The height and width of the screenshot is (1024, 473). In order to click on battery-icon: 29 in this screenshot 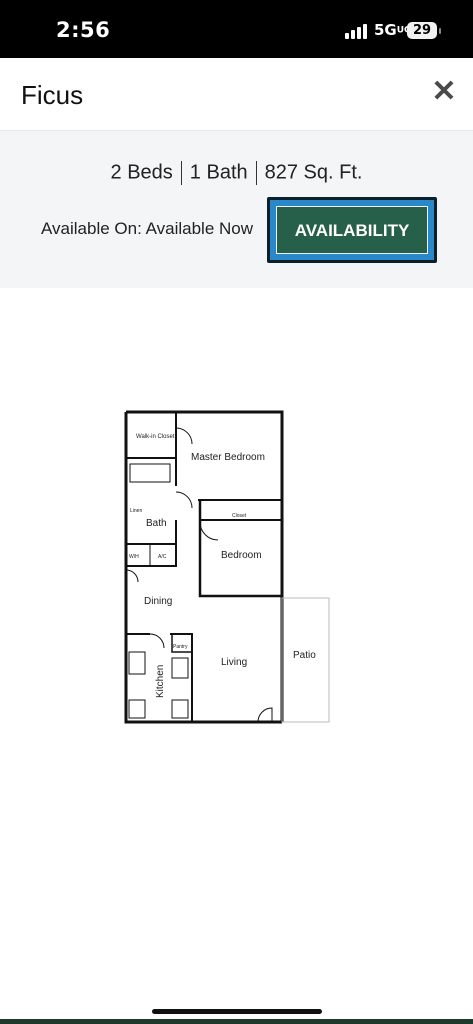, I will do `click(424, 30)`.